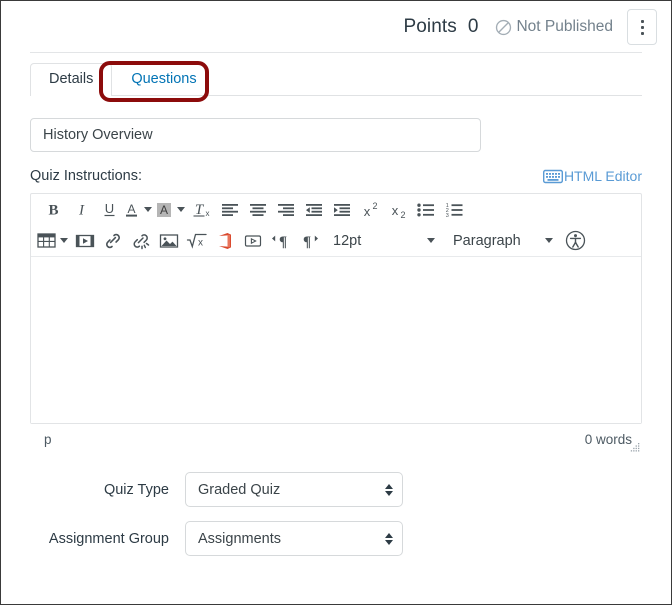 This screenshot has height=605, width=672. Describe the element at coordinates (336, 27) in the screenshot. I see `page-header: Points 0 Not Published` at that location.